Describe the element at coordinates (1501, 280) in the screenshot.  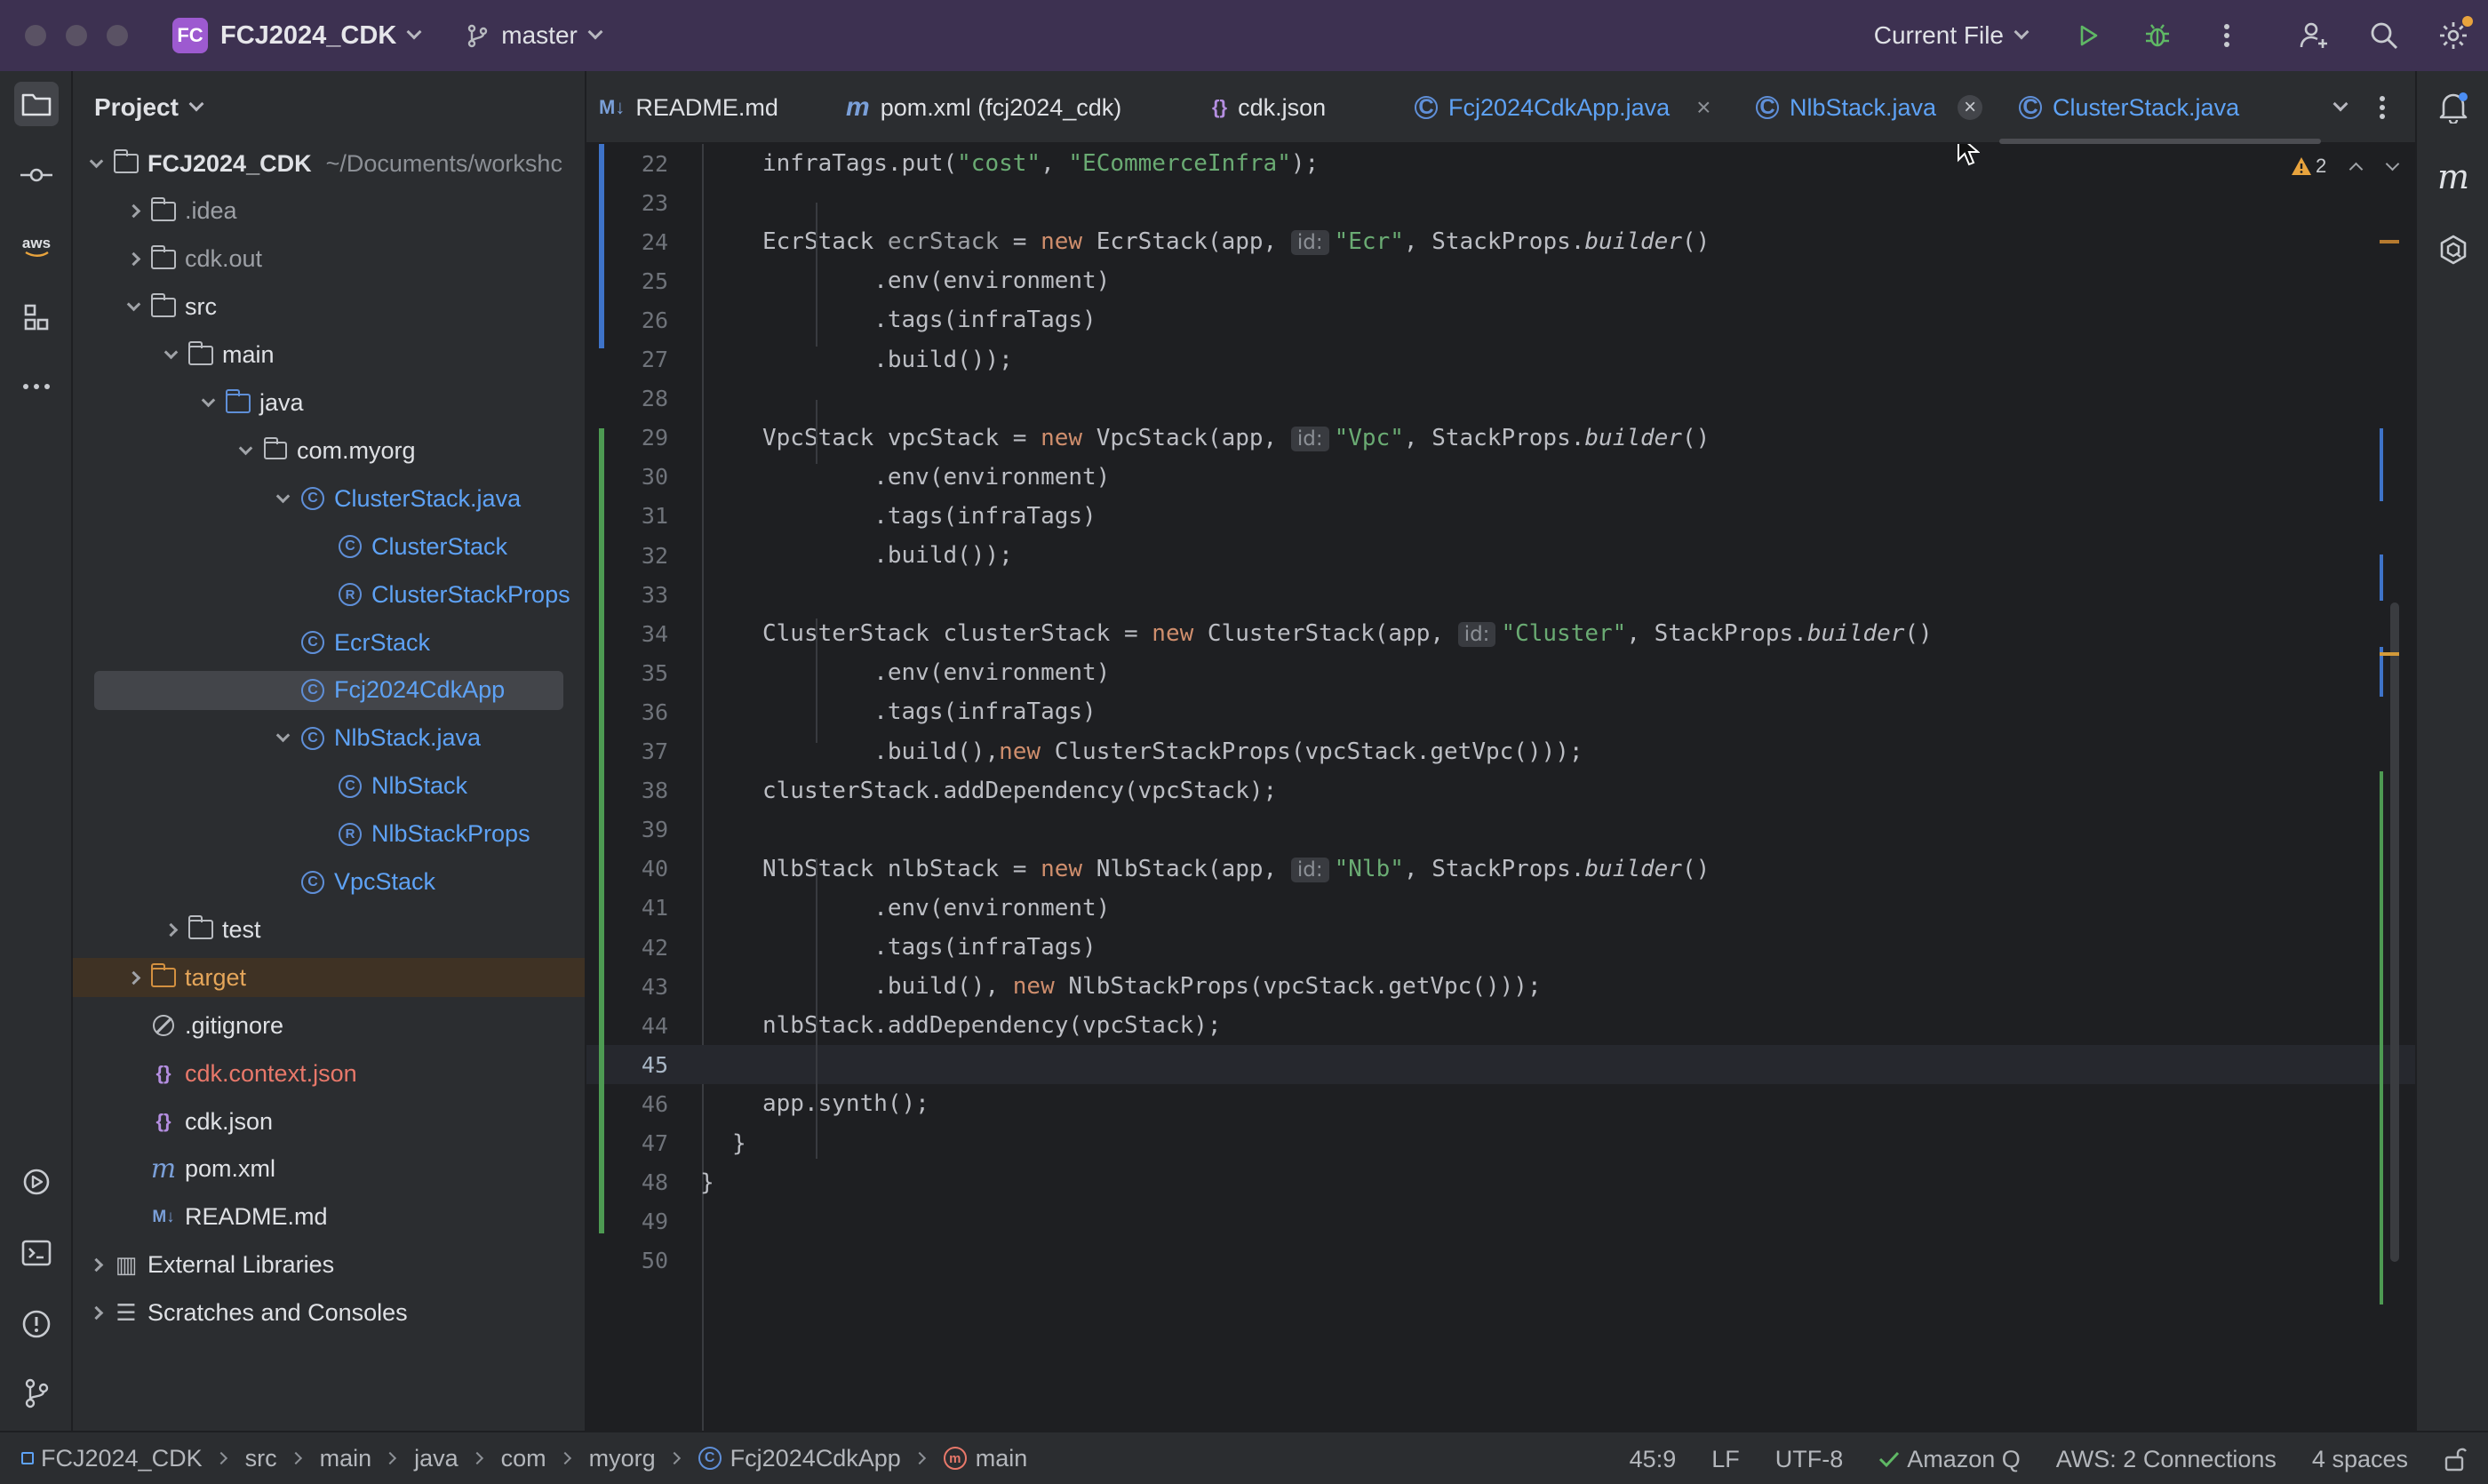
I see `code-line: 25 .env(environment)` at that location.